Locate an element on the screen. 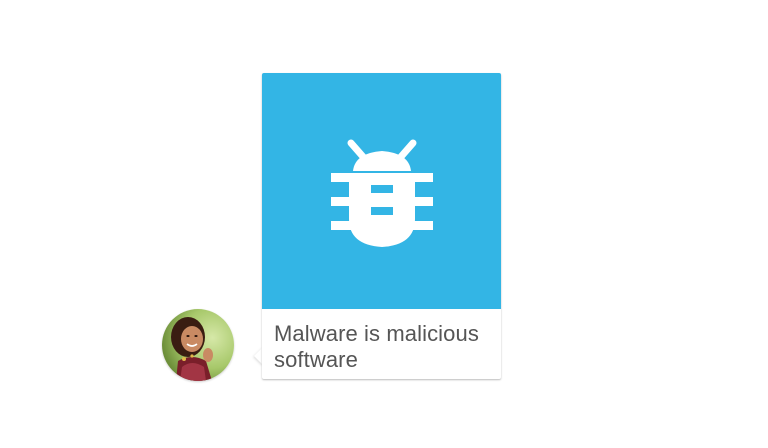 This screenshot has width=768, height=448. avatar-photo-icon is located at coordinates (198, 345).